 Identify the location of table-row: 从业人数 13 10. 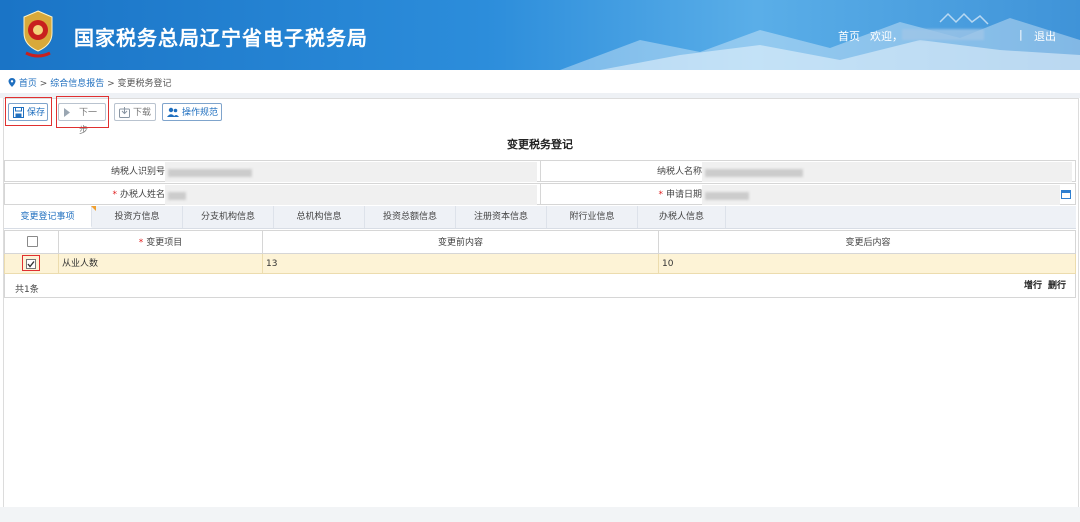
(540, 264).